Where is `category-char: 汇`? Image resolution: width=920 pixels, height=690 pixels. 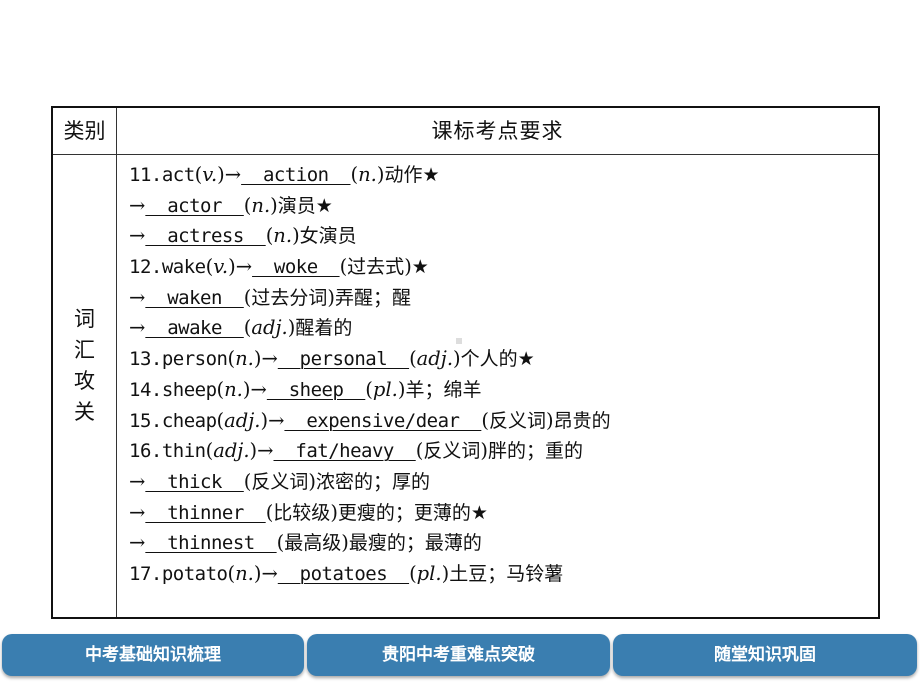
category-char: 汇 is located at coordinates (84, 350).